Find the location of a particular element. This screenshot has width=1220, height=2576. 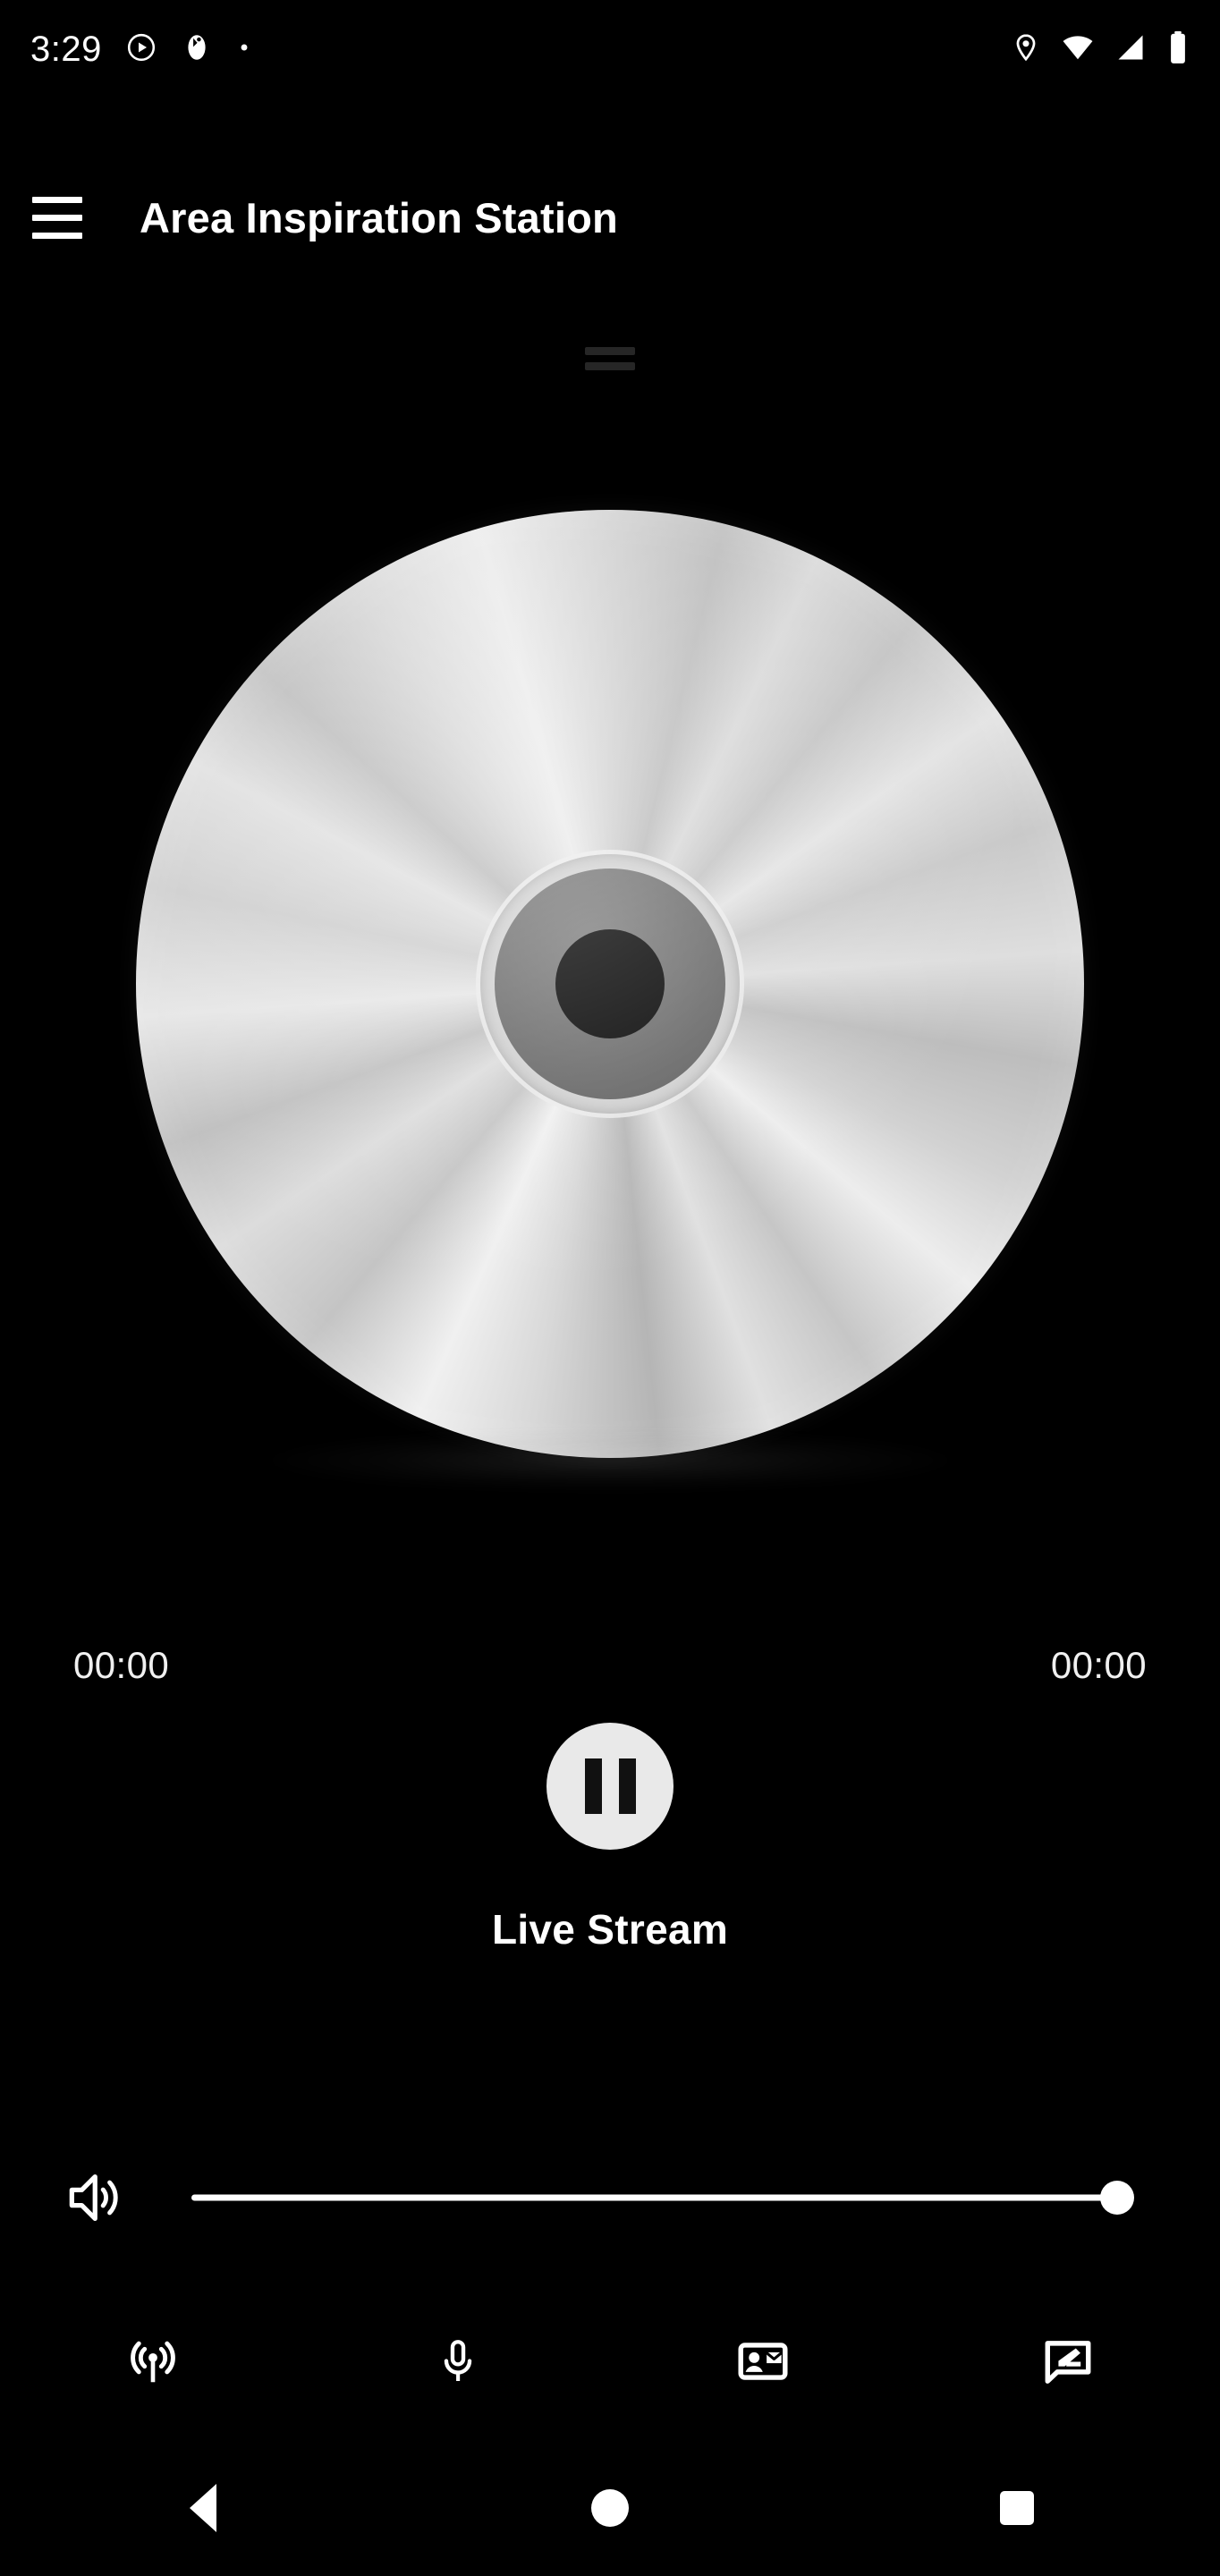

app-bar: Area Inspiration Station is located at coordinates (610, 217).